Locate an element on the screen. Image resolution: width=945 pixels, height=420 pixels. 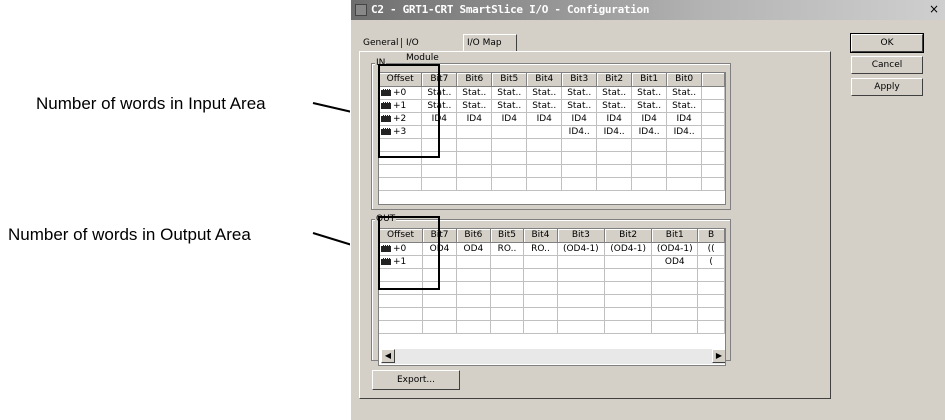
bit-cell: OD4 is located at coordinates (473, 249).